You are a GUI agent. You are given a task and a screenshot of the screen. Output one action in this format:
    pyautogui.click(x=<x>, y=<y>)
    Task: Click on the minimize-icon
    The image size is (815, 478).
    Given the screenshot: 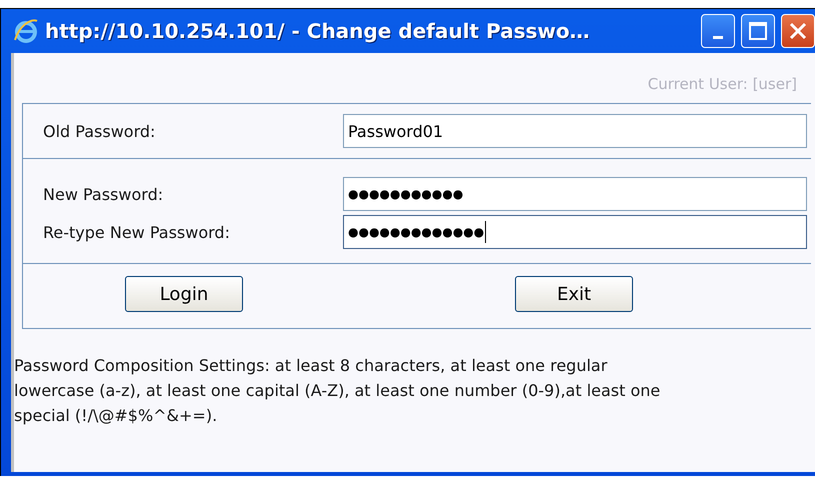 What is the action you would take?
    pyautogui.click(x=718, y=37)
    